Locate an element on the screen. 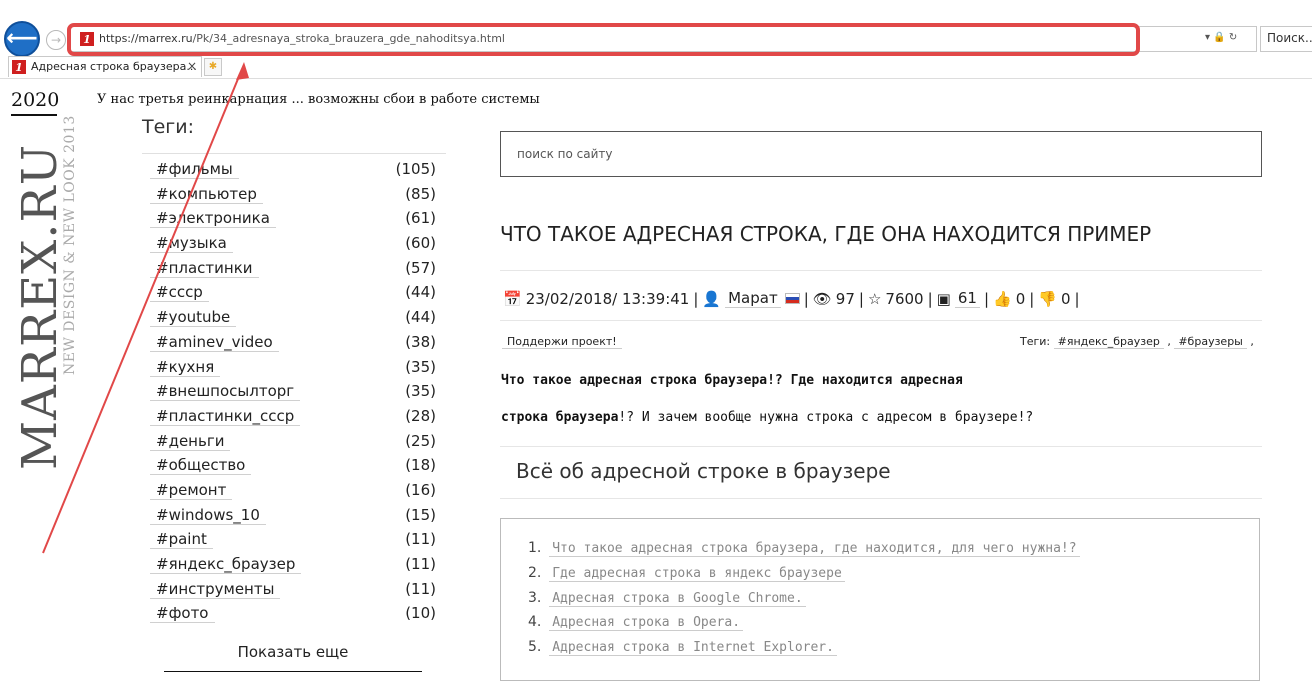 This screenshot has height=692, width=1312. tag-link: #яндекс_браузер is located at coordinates (226, 564).